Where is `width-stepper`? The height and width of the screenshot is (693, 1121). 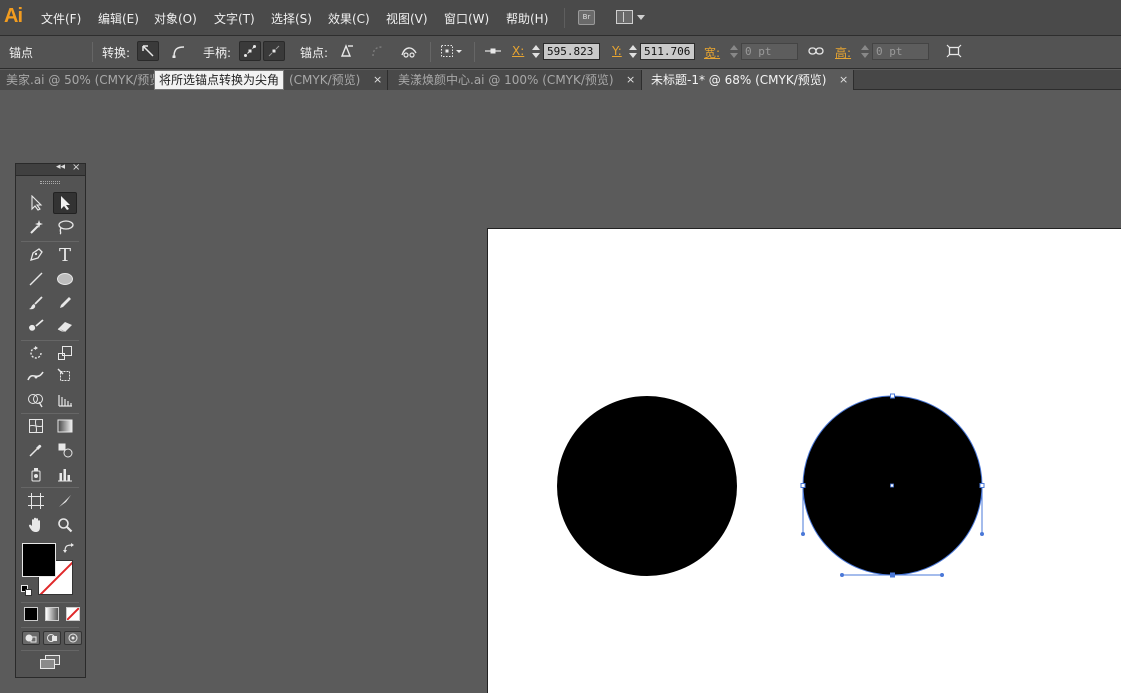
width-stepper is located at coordinates (733, 51).